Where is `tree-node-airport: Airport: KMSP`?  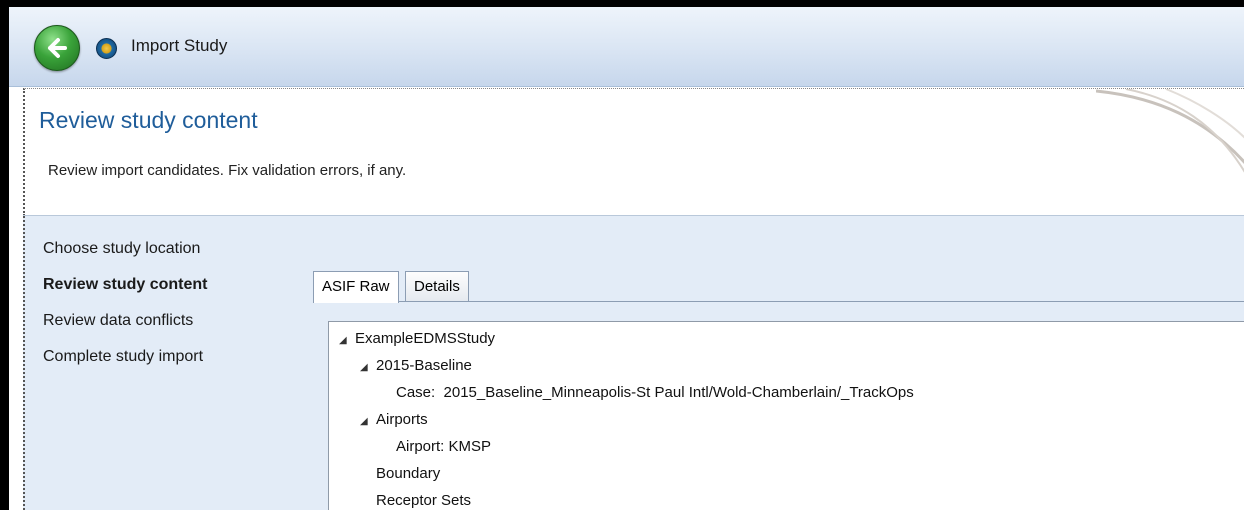 tree-node-airport: Airport: KMSP is located at coordinates (443, 446).